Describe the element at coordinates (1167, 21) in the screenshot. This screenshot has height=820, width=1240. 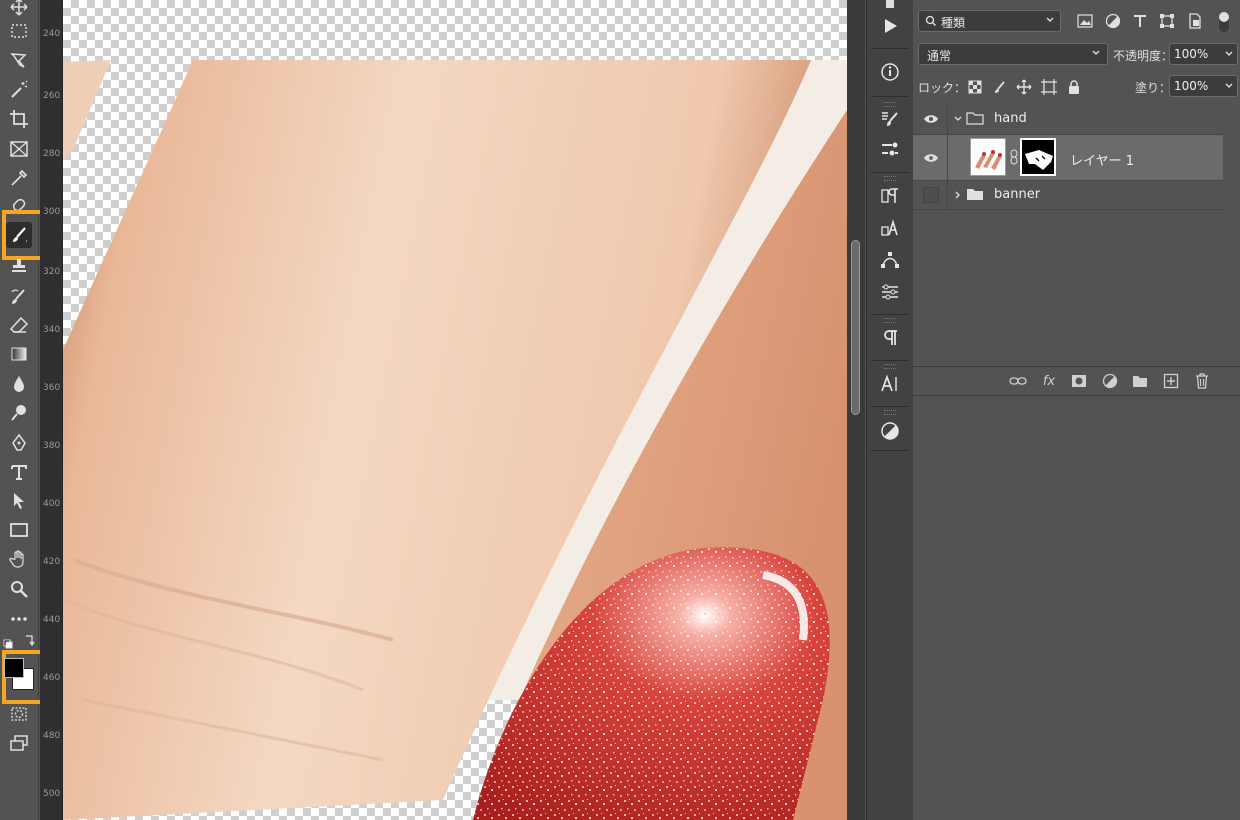
I see `shape-filter-icon` at that location.